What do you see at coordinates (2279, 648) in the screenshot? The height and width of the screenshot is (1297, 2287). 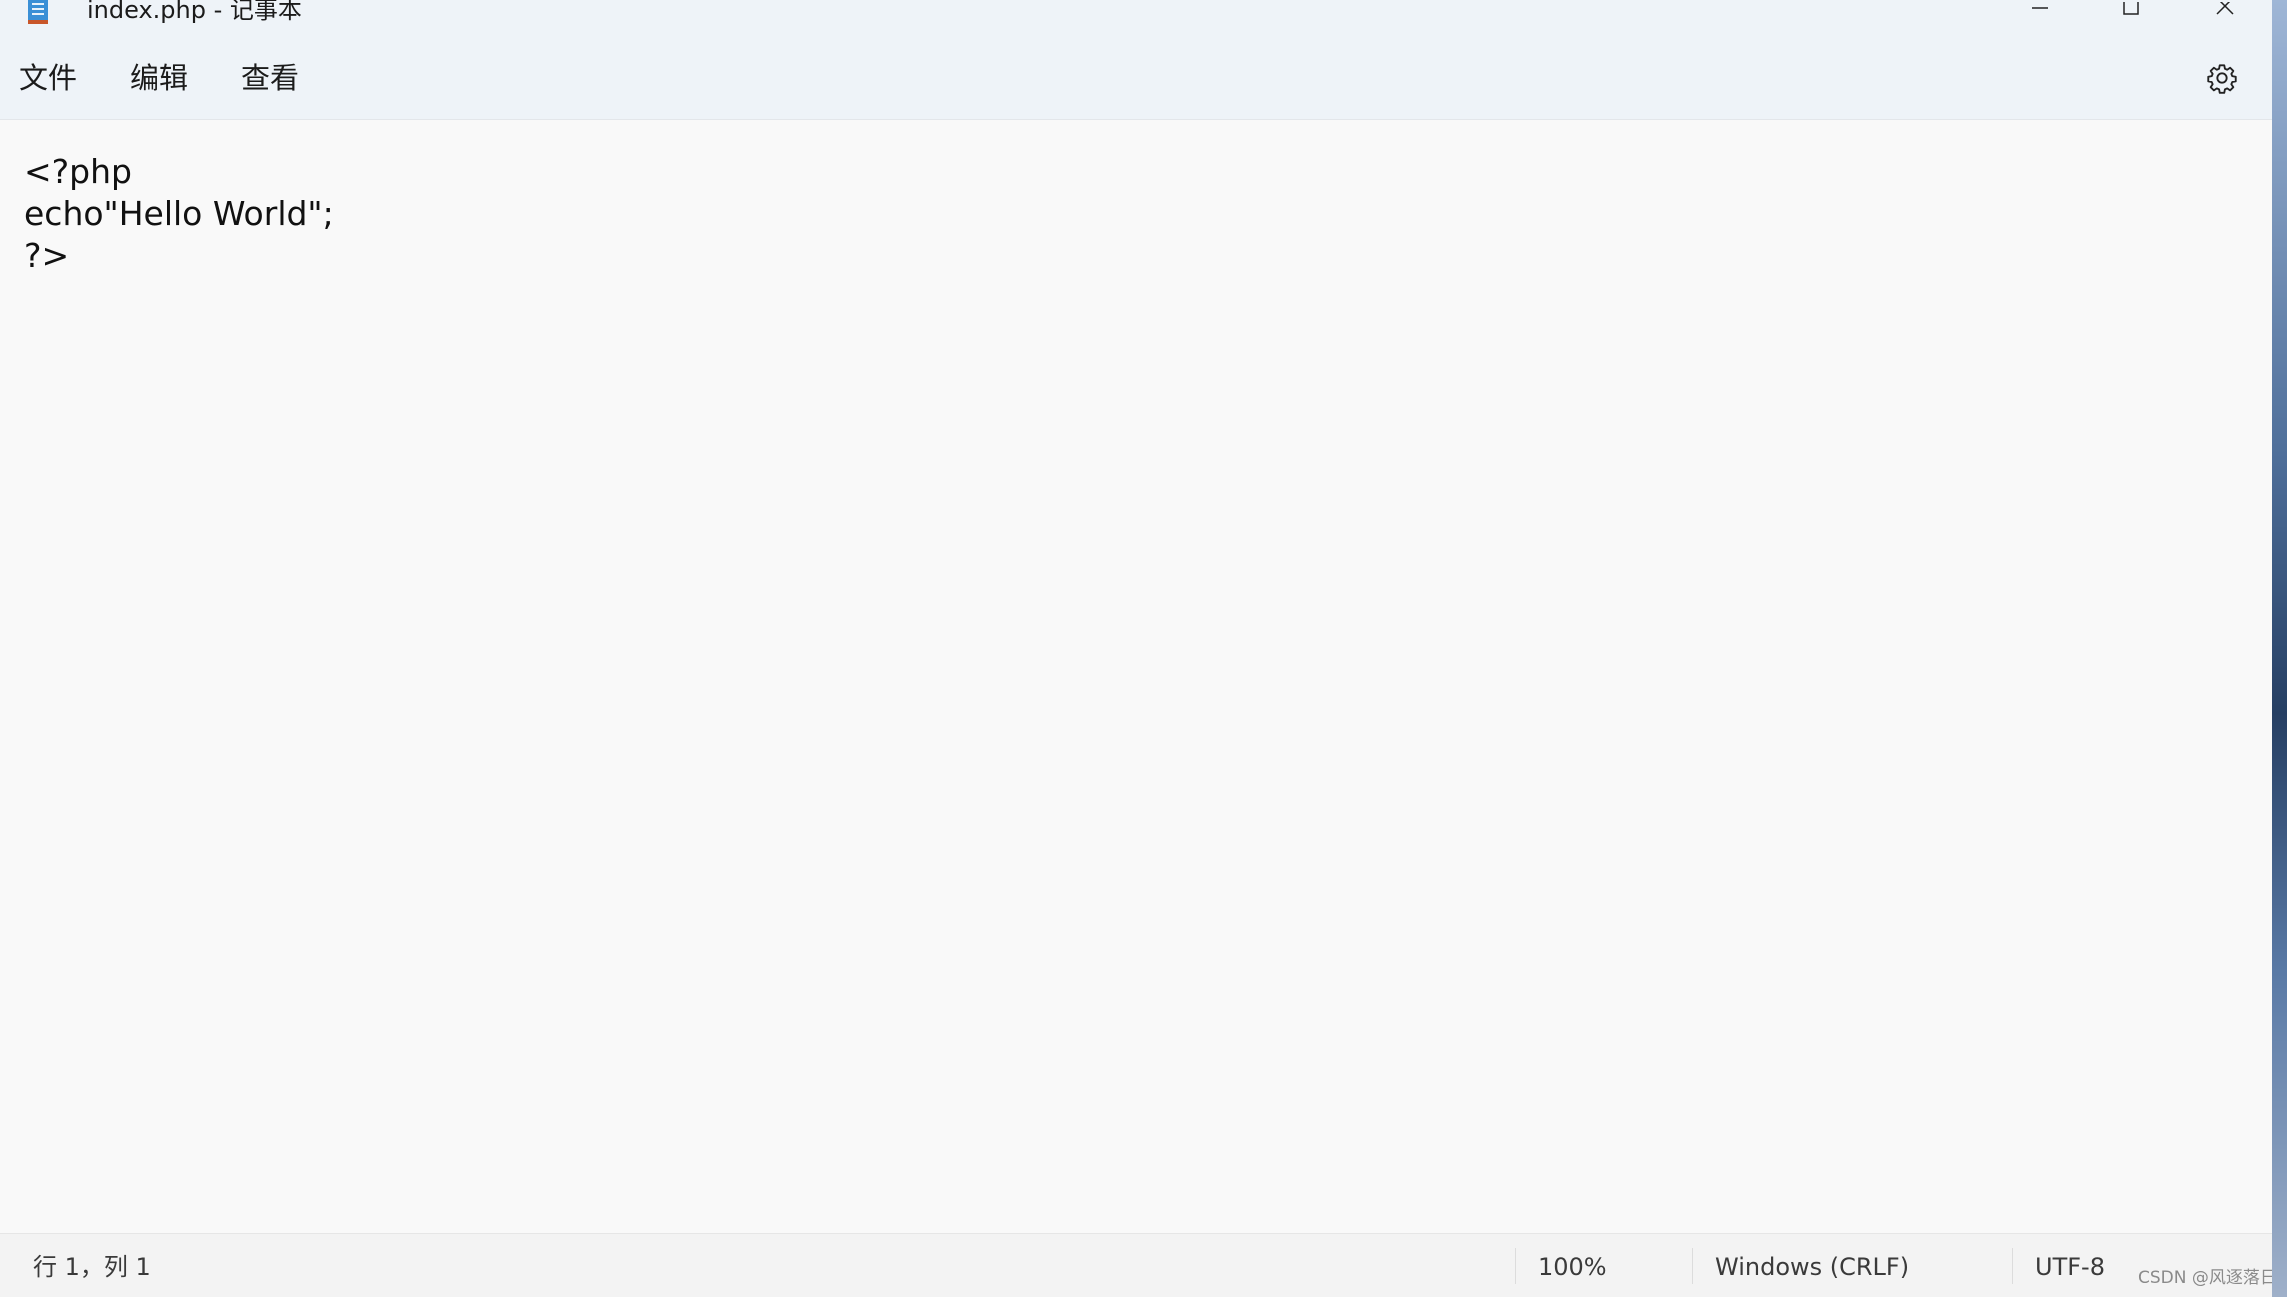 I see `desktop-background` at bounding box center [2279, 648].